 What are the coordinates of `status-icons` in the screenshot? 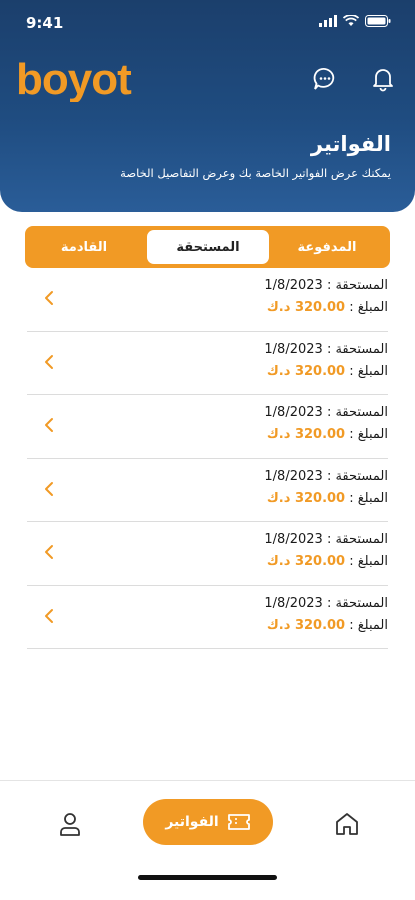 It's located at (355, 21).